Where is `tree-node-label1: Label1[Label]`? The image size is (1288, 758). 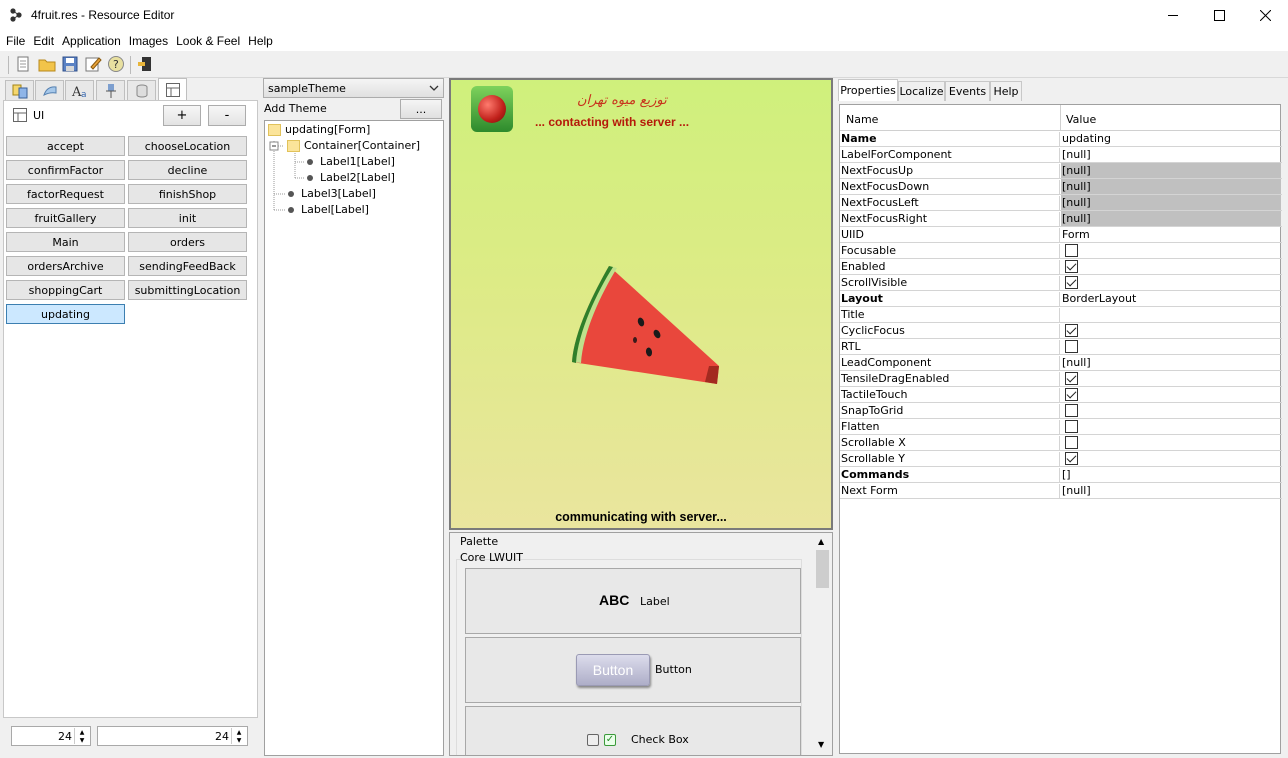 tree-node-label1: Label1[Label] is located at coordinates (349, 161).